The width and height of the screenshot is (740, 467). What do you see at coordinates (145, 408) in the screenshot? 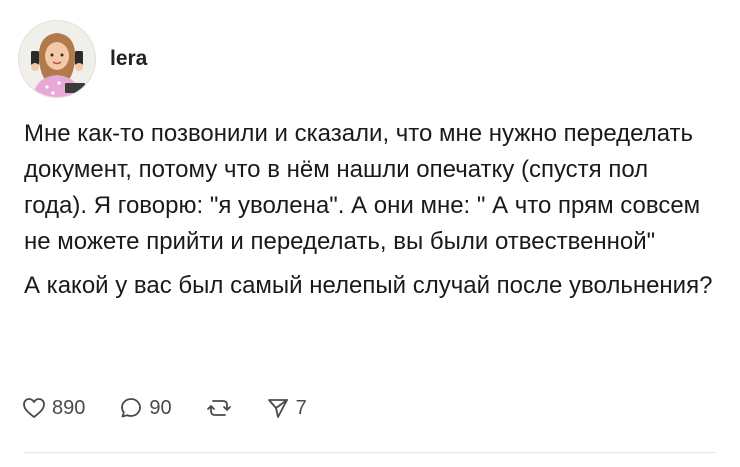
I see `comment-button: 90` at bounding box center [145, 408].